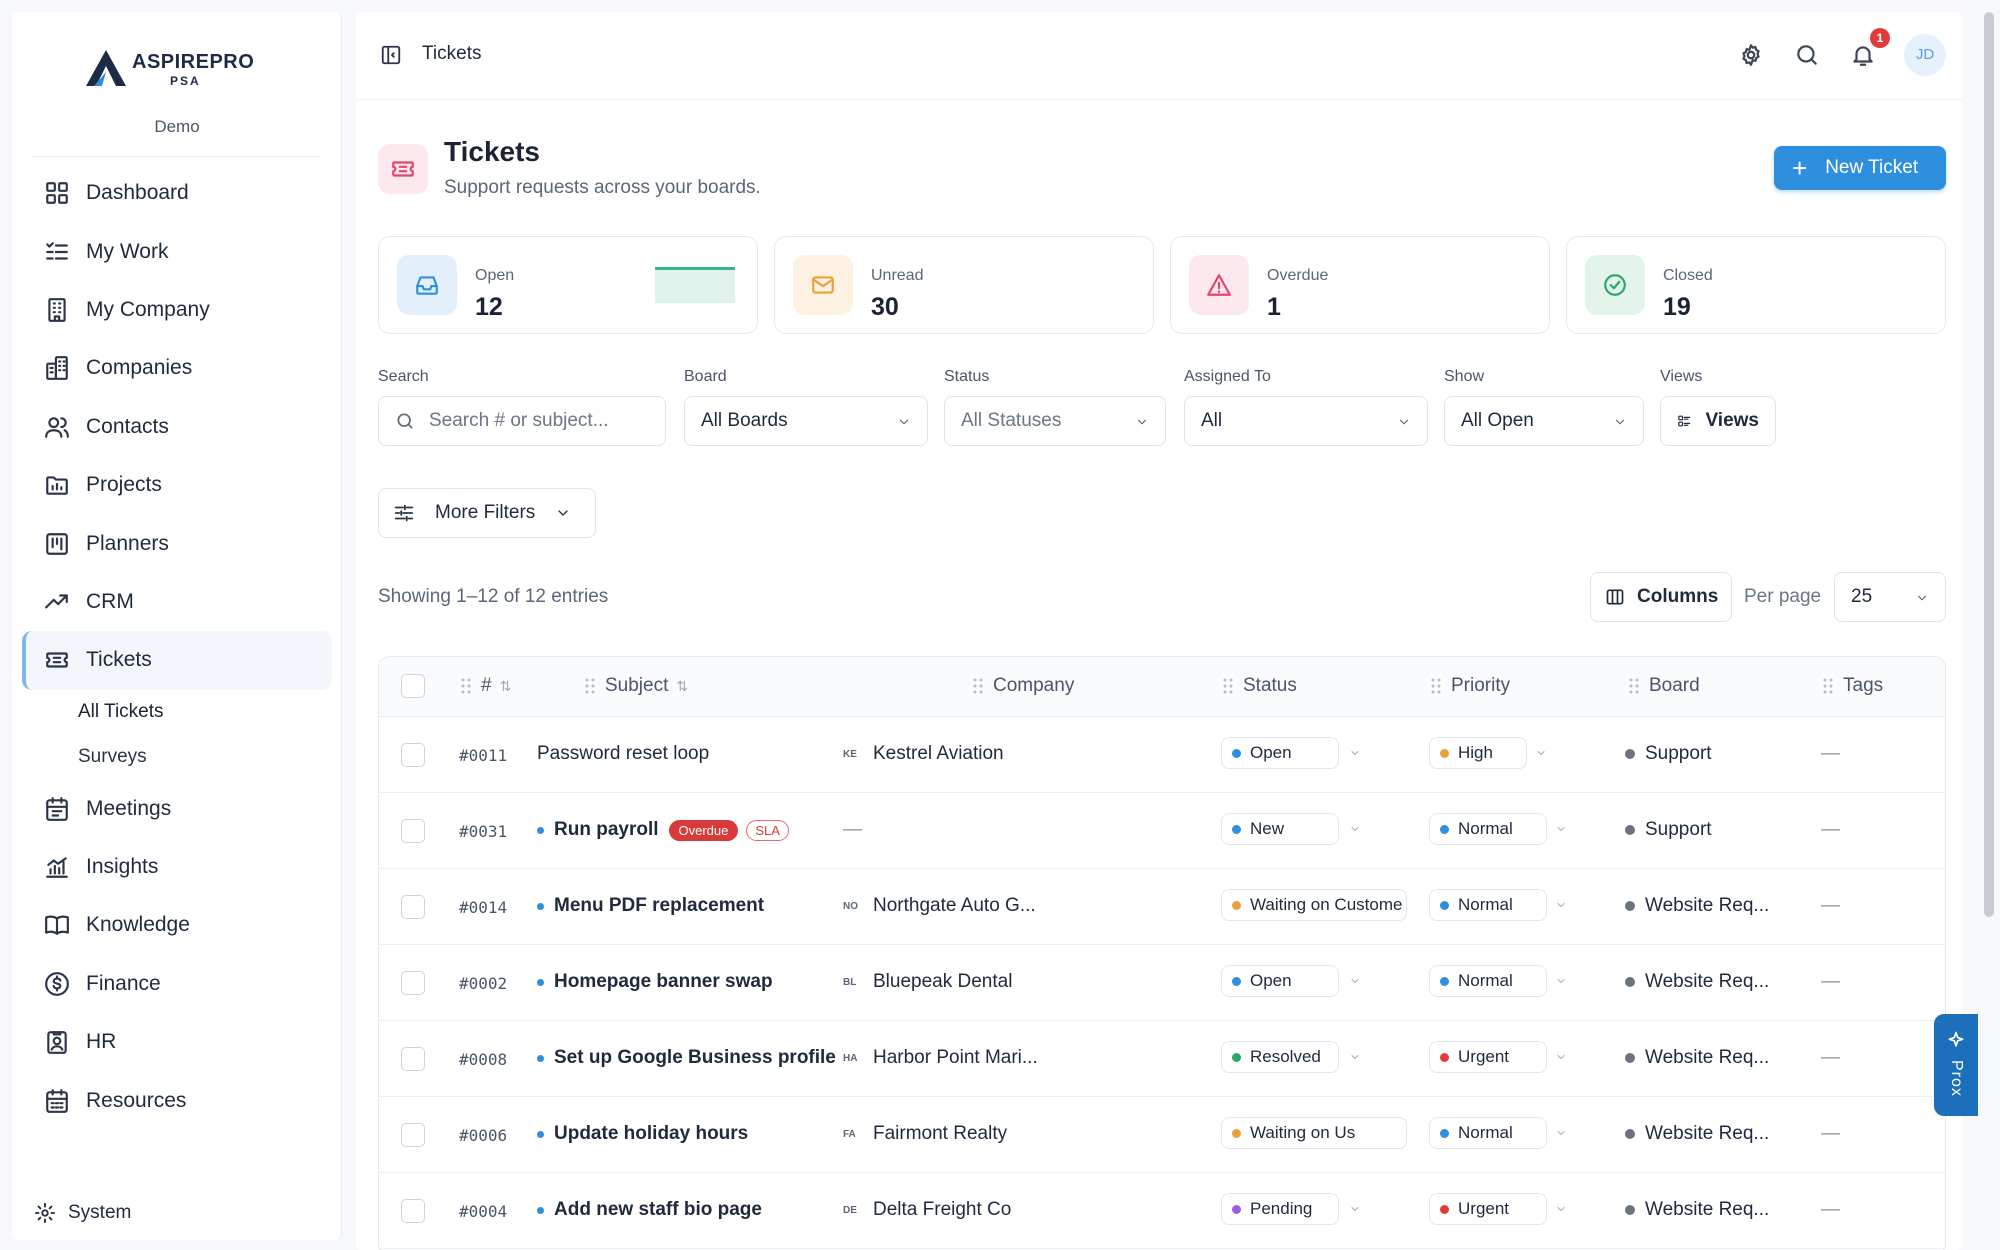  What do you see at coordinates (1470, 686) in the screenshot?
I see `column-header-priority: Priority` at bounding box center [1470, 686].